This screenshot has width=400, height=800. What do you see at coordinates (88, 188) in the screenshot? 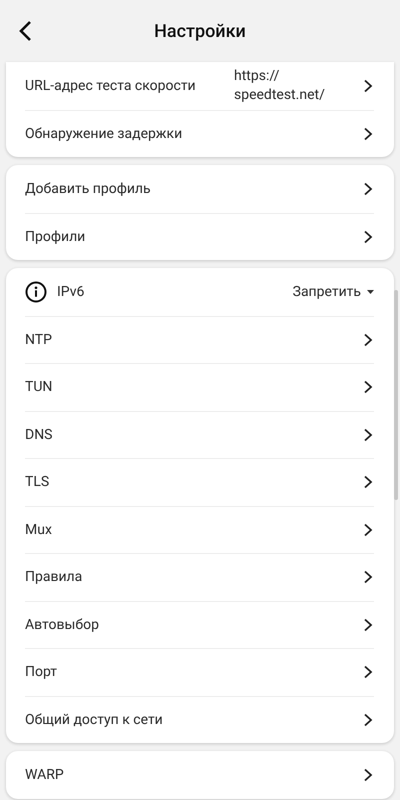
I see `item-label: Добавить профиль` at bounding box center [88, 188].